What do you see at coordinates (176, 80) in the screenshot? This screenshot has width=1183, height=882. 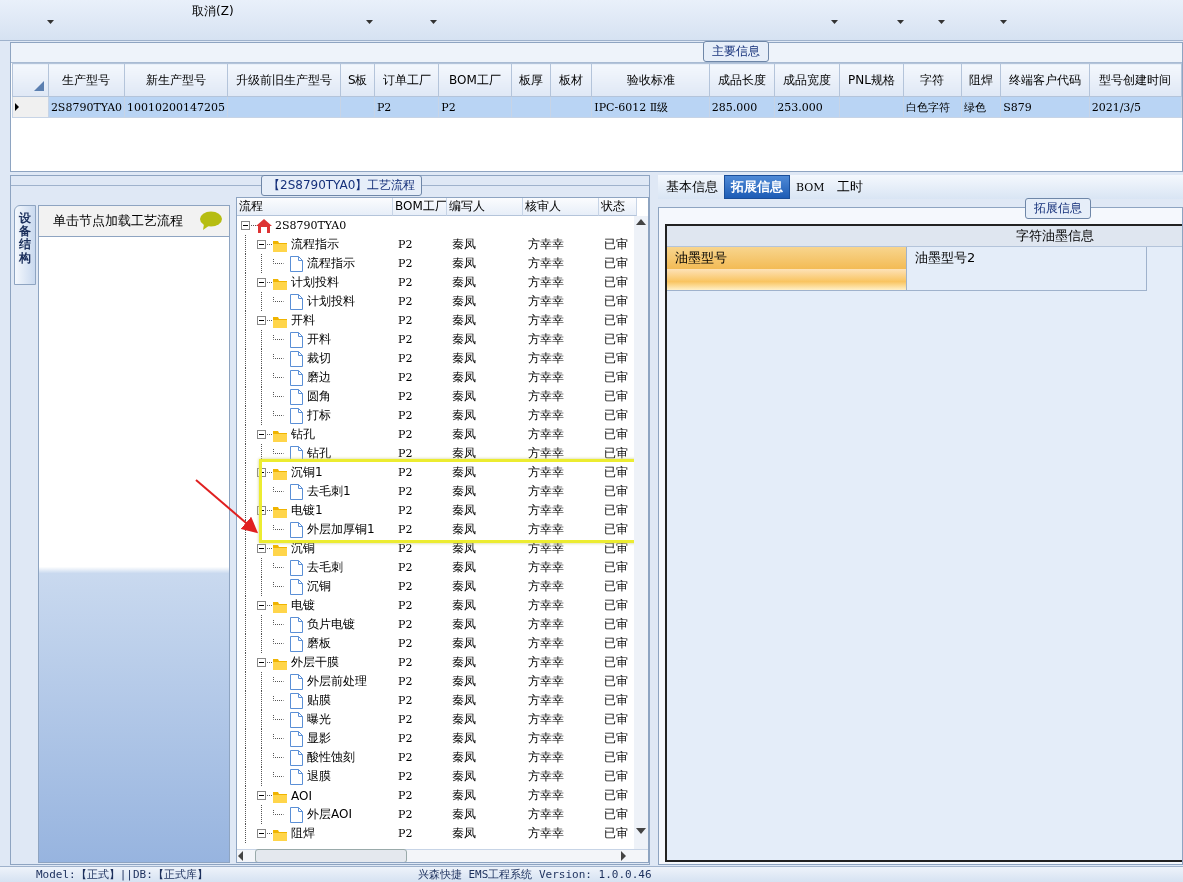 I see `column-header: 新生产型号` at bounding box center [176, 80].